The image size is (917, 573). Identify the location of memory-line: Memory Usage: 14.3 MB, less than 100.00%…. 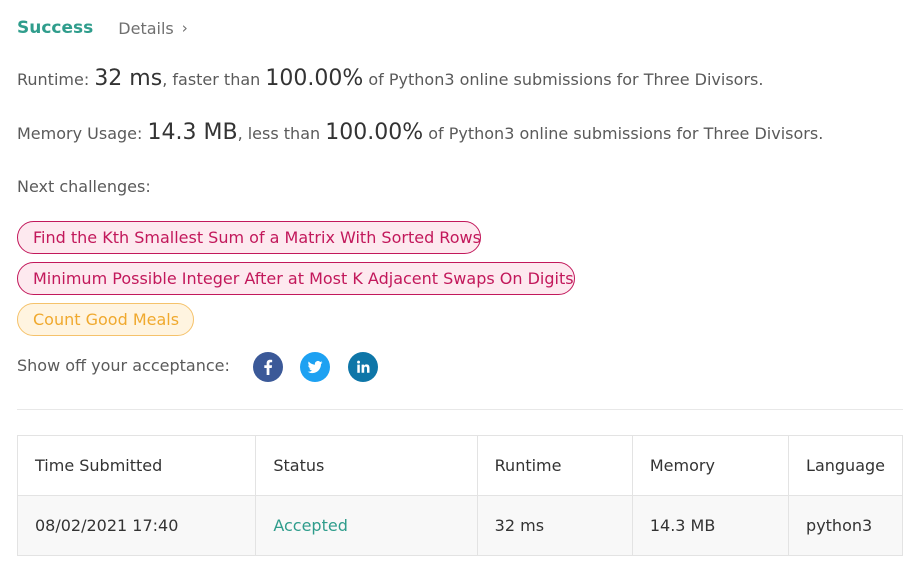
(420, 132).